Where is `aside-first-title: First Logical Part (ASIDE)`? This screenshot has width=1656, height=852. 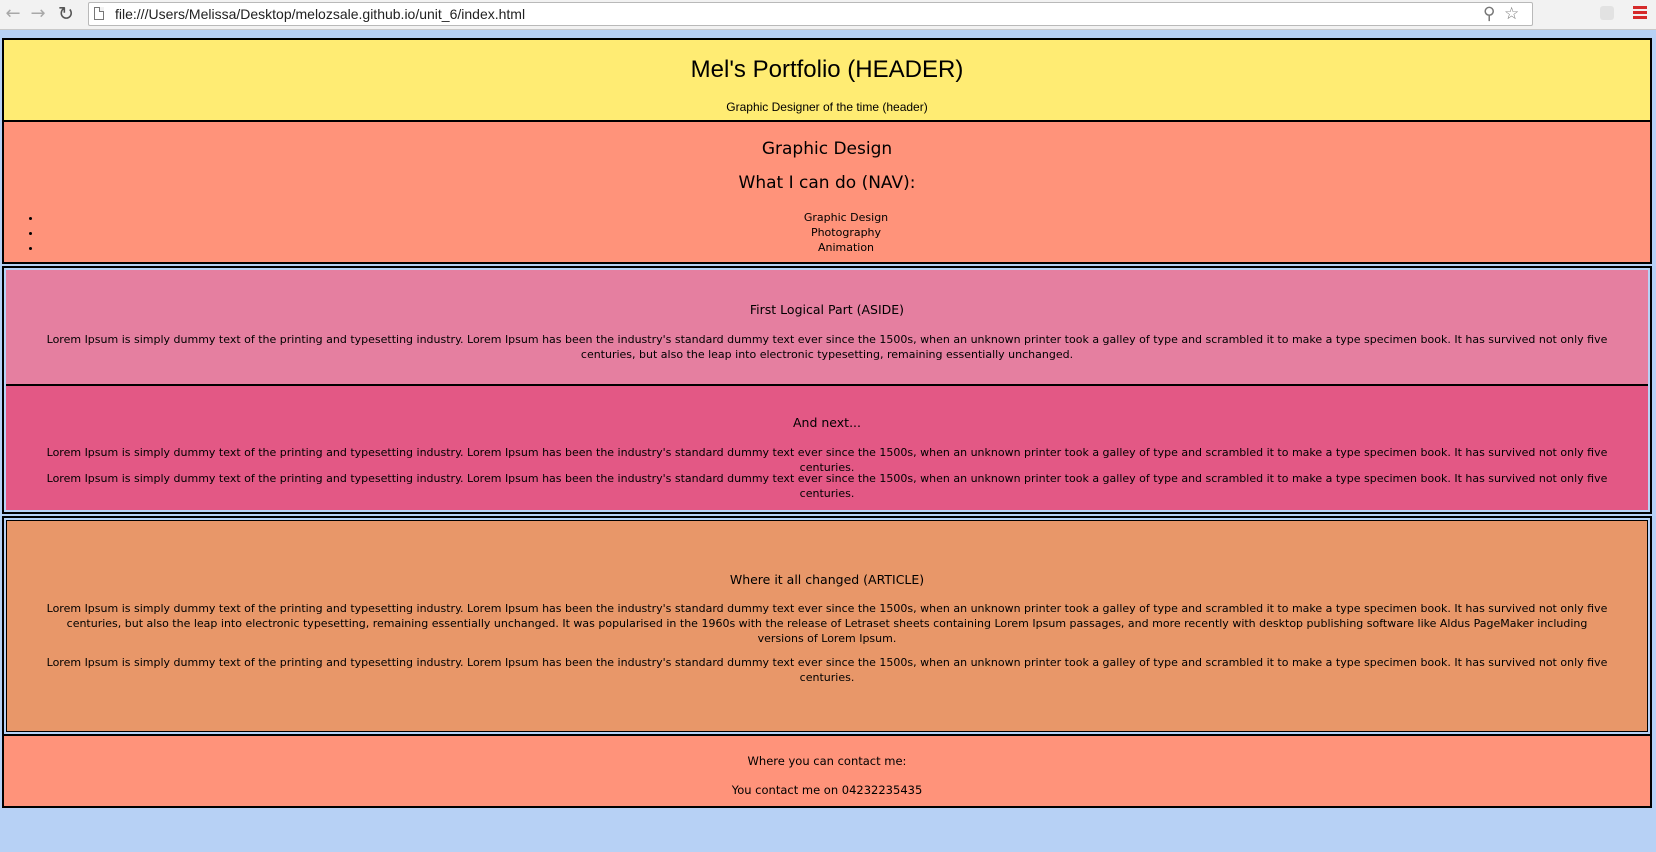 aside-first-title: First Logical Part (ASIDE) is located at coordinates (827, 309).